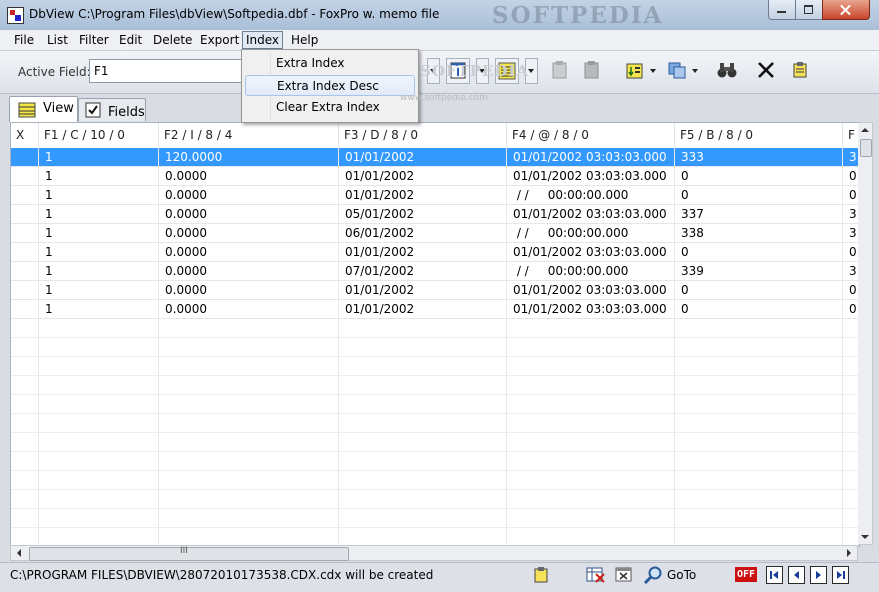 This screenshot has height=592, width=879. Describe the element at coordinates (591, 135) in the screenshot. I see `column-header: F4 / @ / 8 / 0` at that location.